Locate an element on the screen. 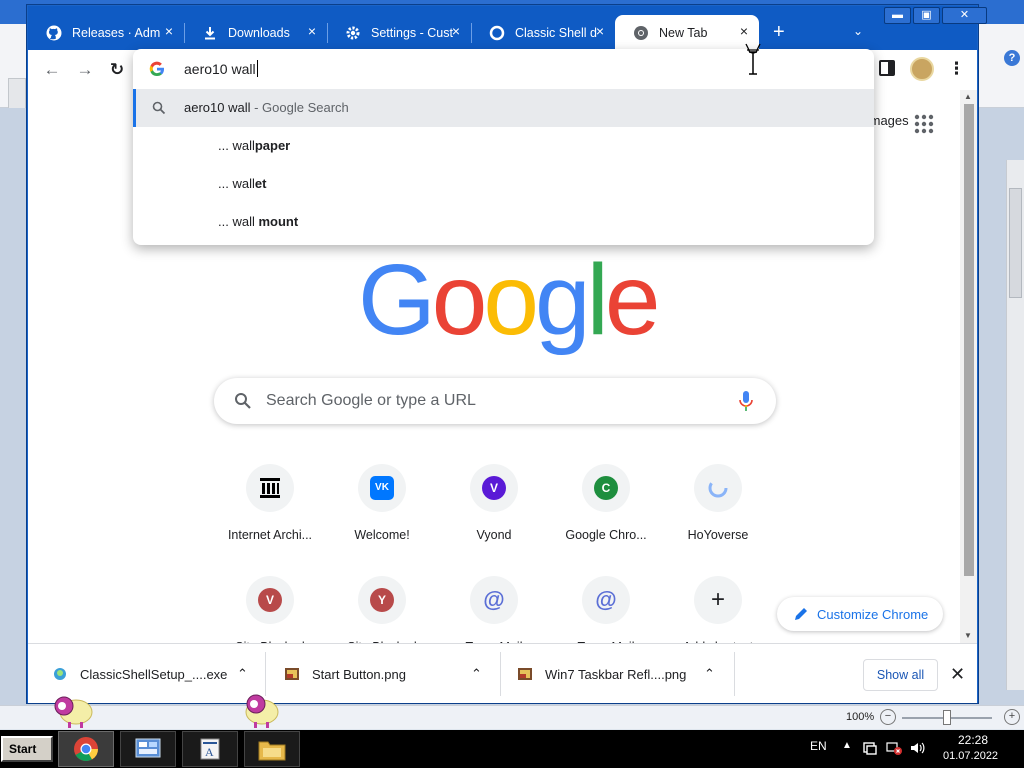 Image resolution: width=1024 pixels, height=768 pixels. customize-chrome-button: Customize Chrome is located at coordinates (860, 614).